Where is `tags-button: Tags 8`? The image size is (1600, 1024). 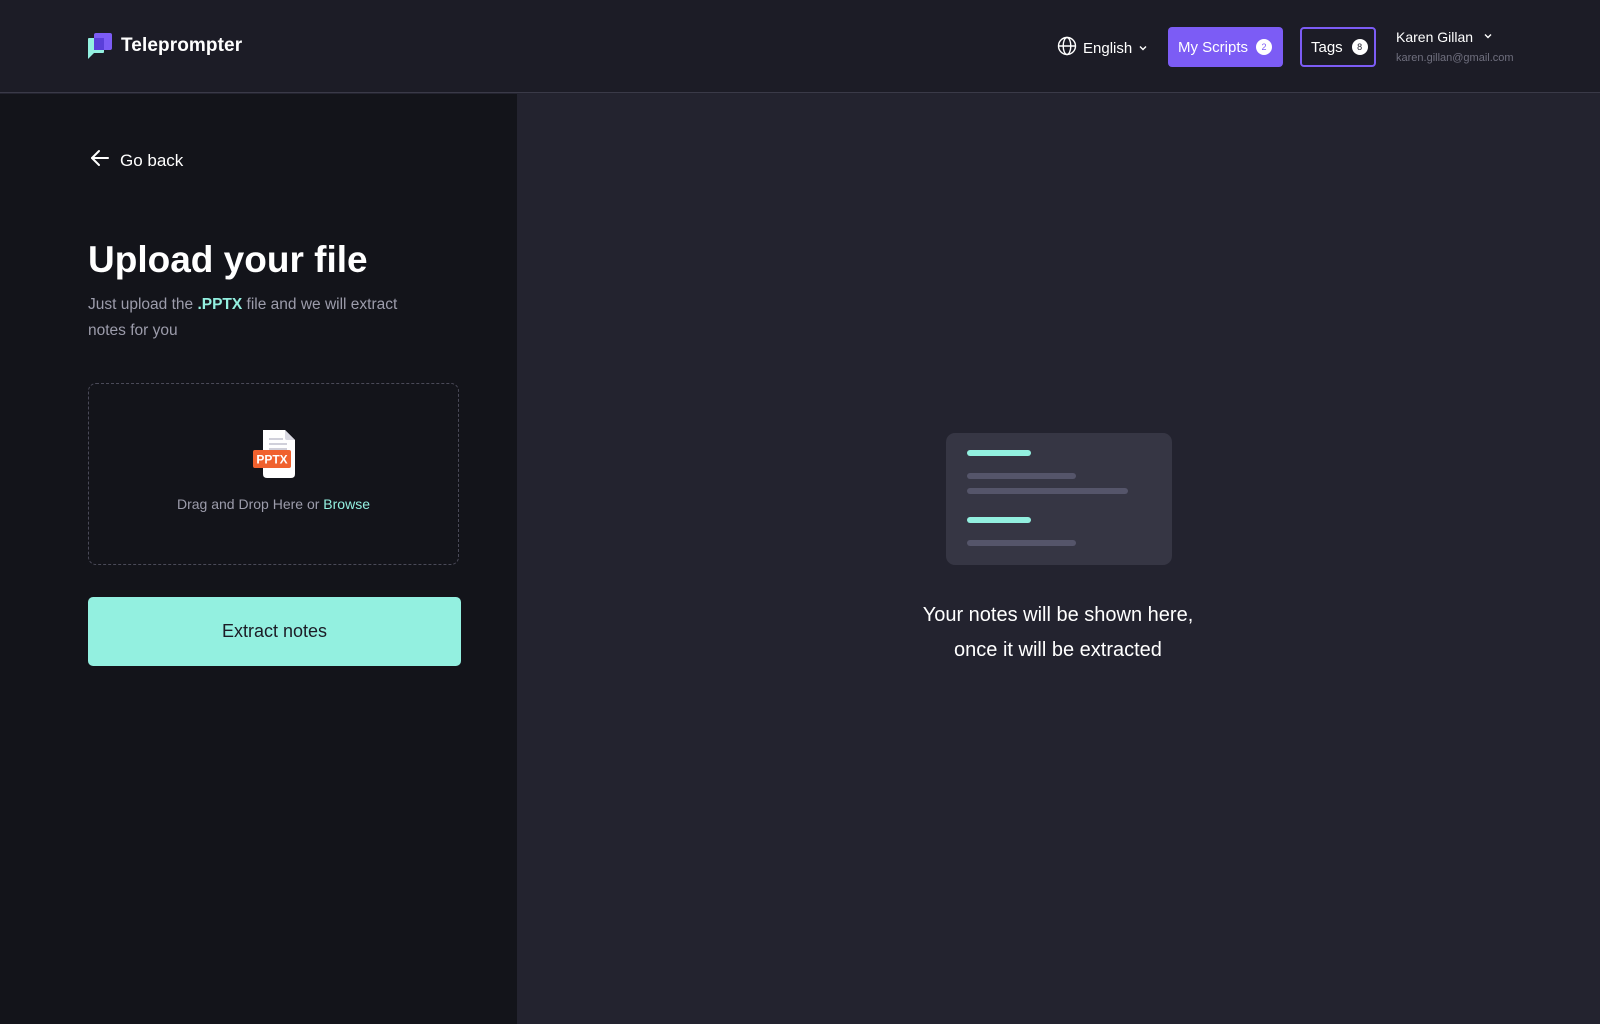
tags-button: Tags 8 is located at coordinates (1338, 47).